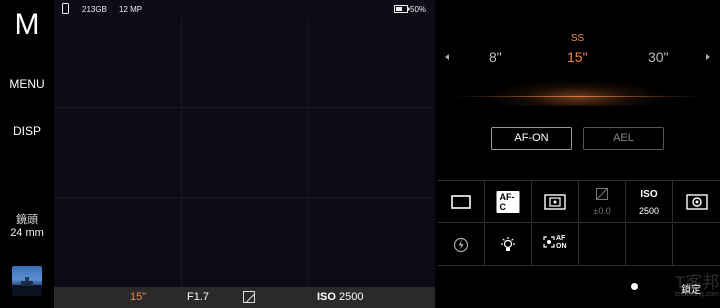 The height and width of the screenshot is (308, 720). I want to click on dial-glow-line, so click(577, 96).